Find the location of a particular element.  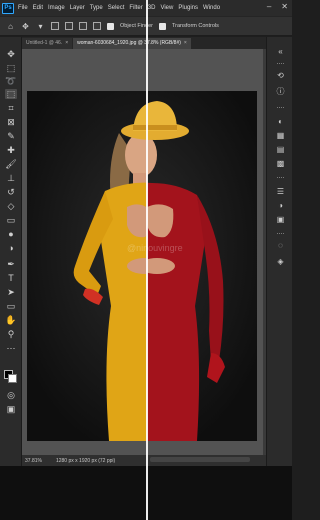

move-tool-icon: ✥ is located at coordinates (11, 54).